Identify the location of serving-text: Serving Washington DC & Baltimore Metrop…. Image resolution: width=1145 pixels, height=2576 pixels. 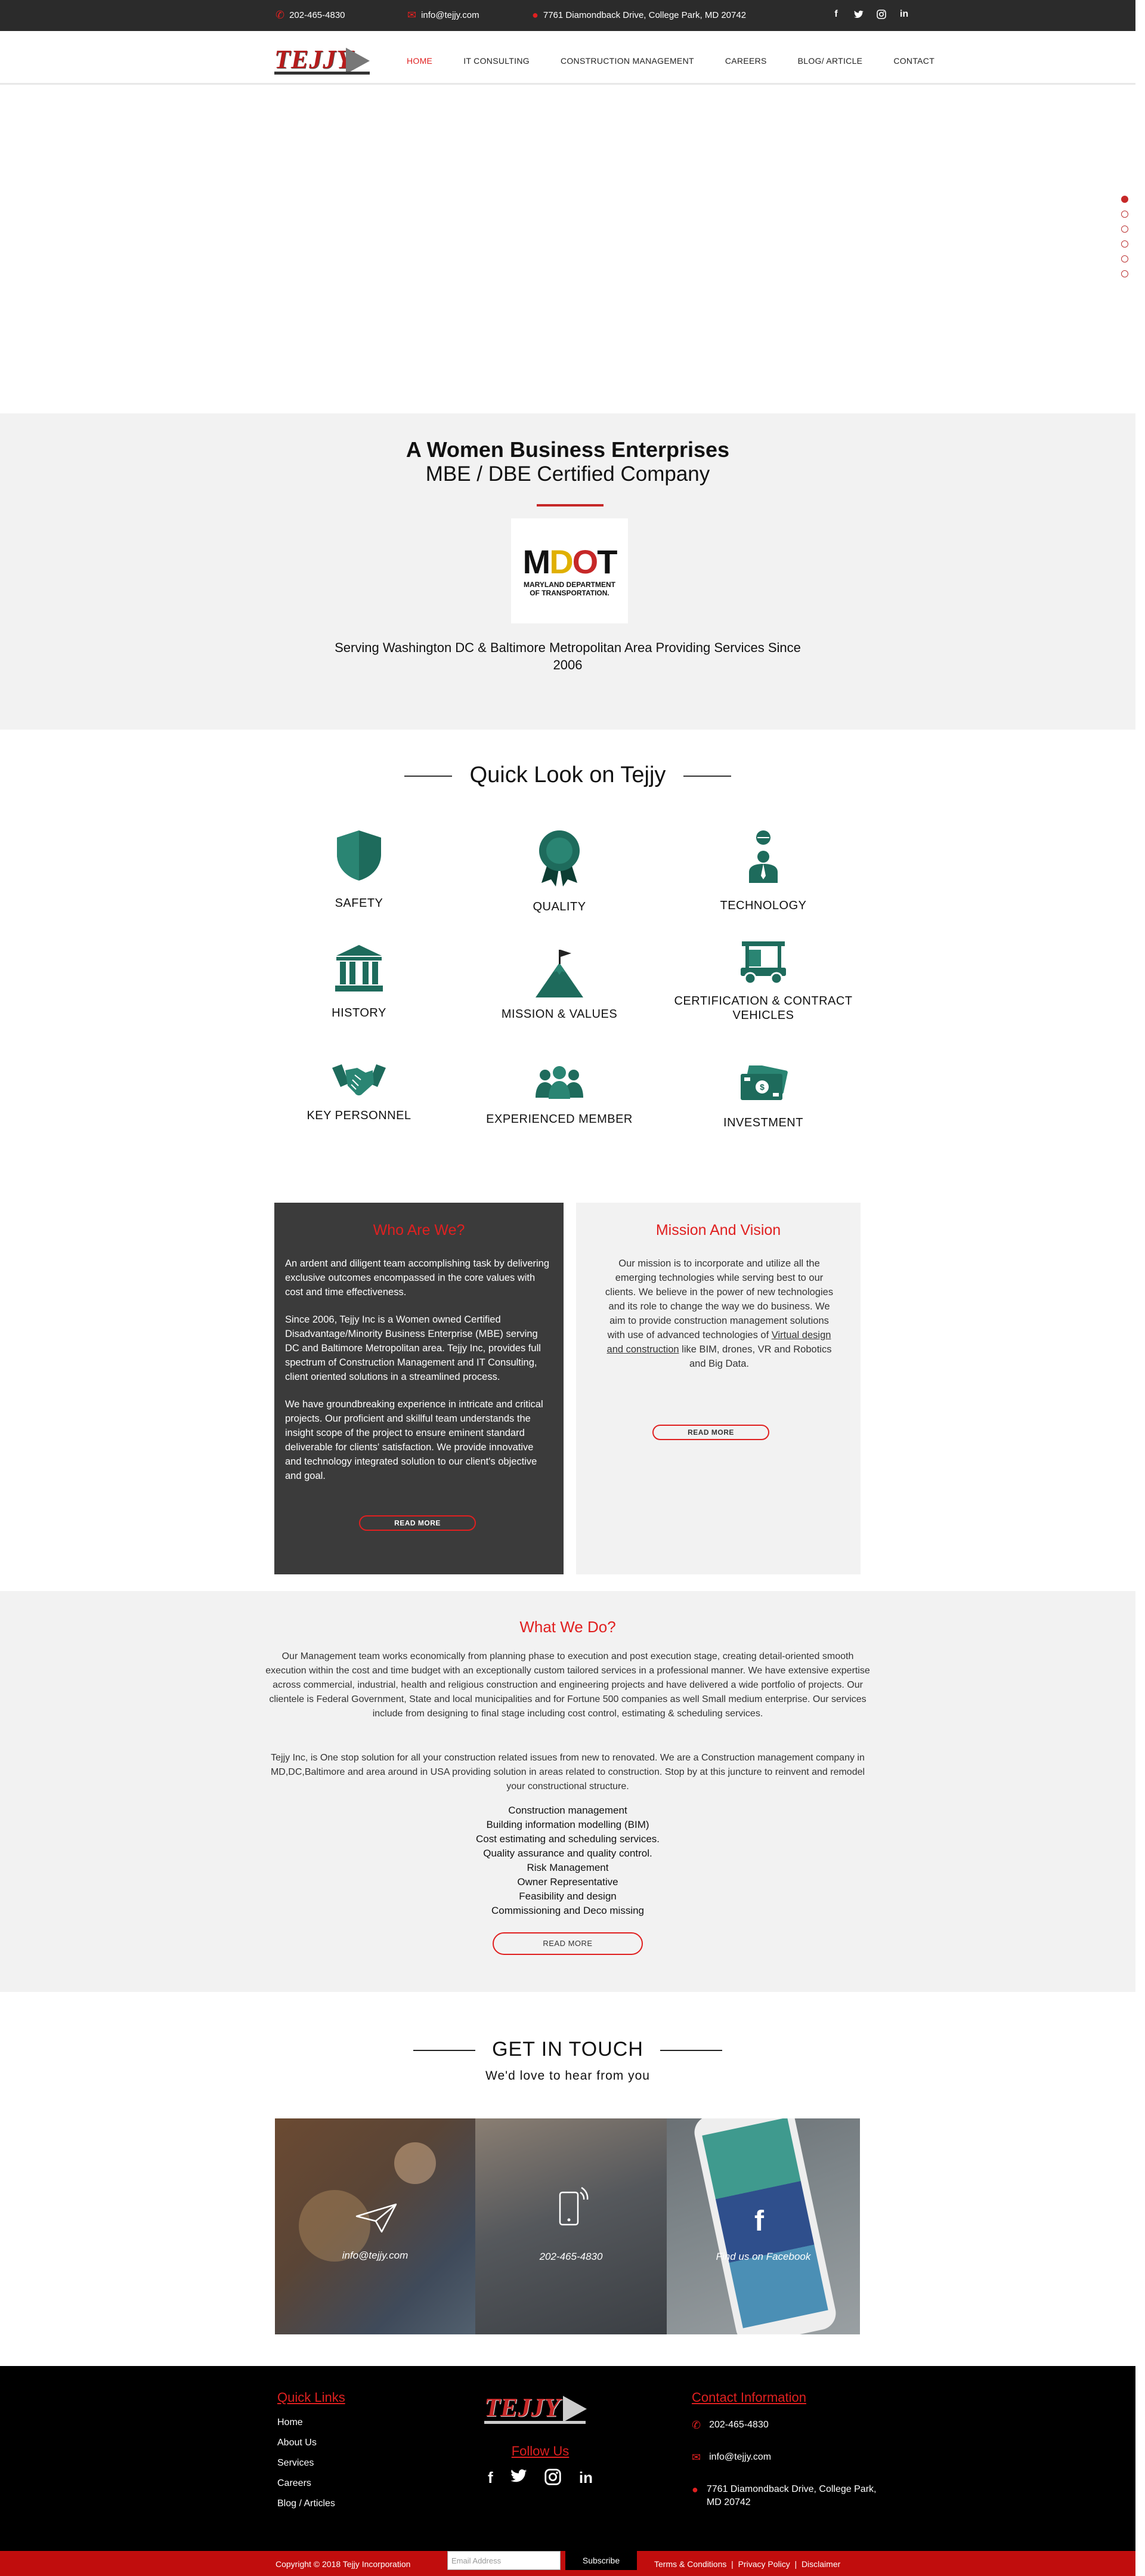
(568, 656).